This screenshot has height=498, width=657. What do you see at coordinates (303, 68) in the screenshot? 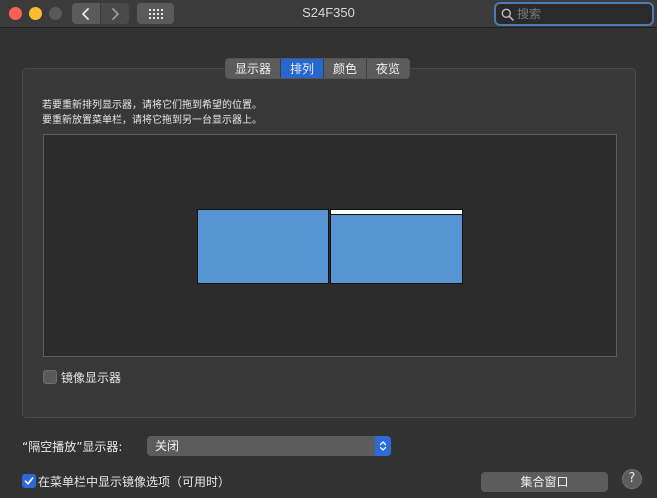
I see `tab-arrangement: 排列` at bounding box center [303, 68].